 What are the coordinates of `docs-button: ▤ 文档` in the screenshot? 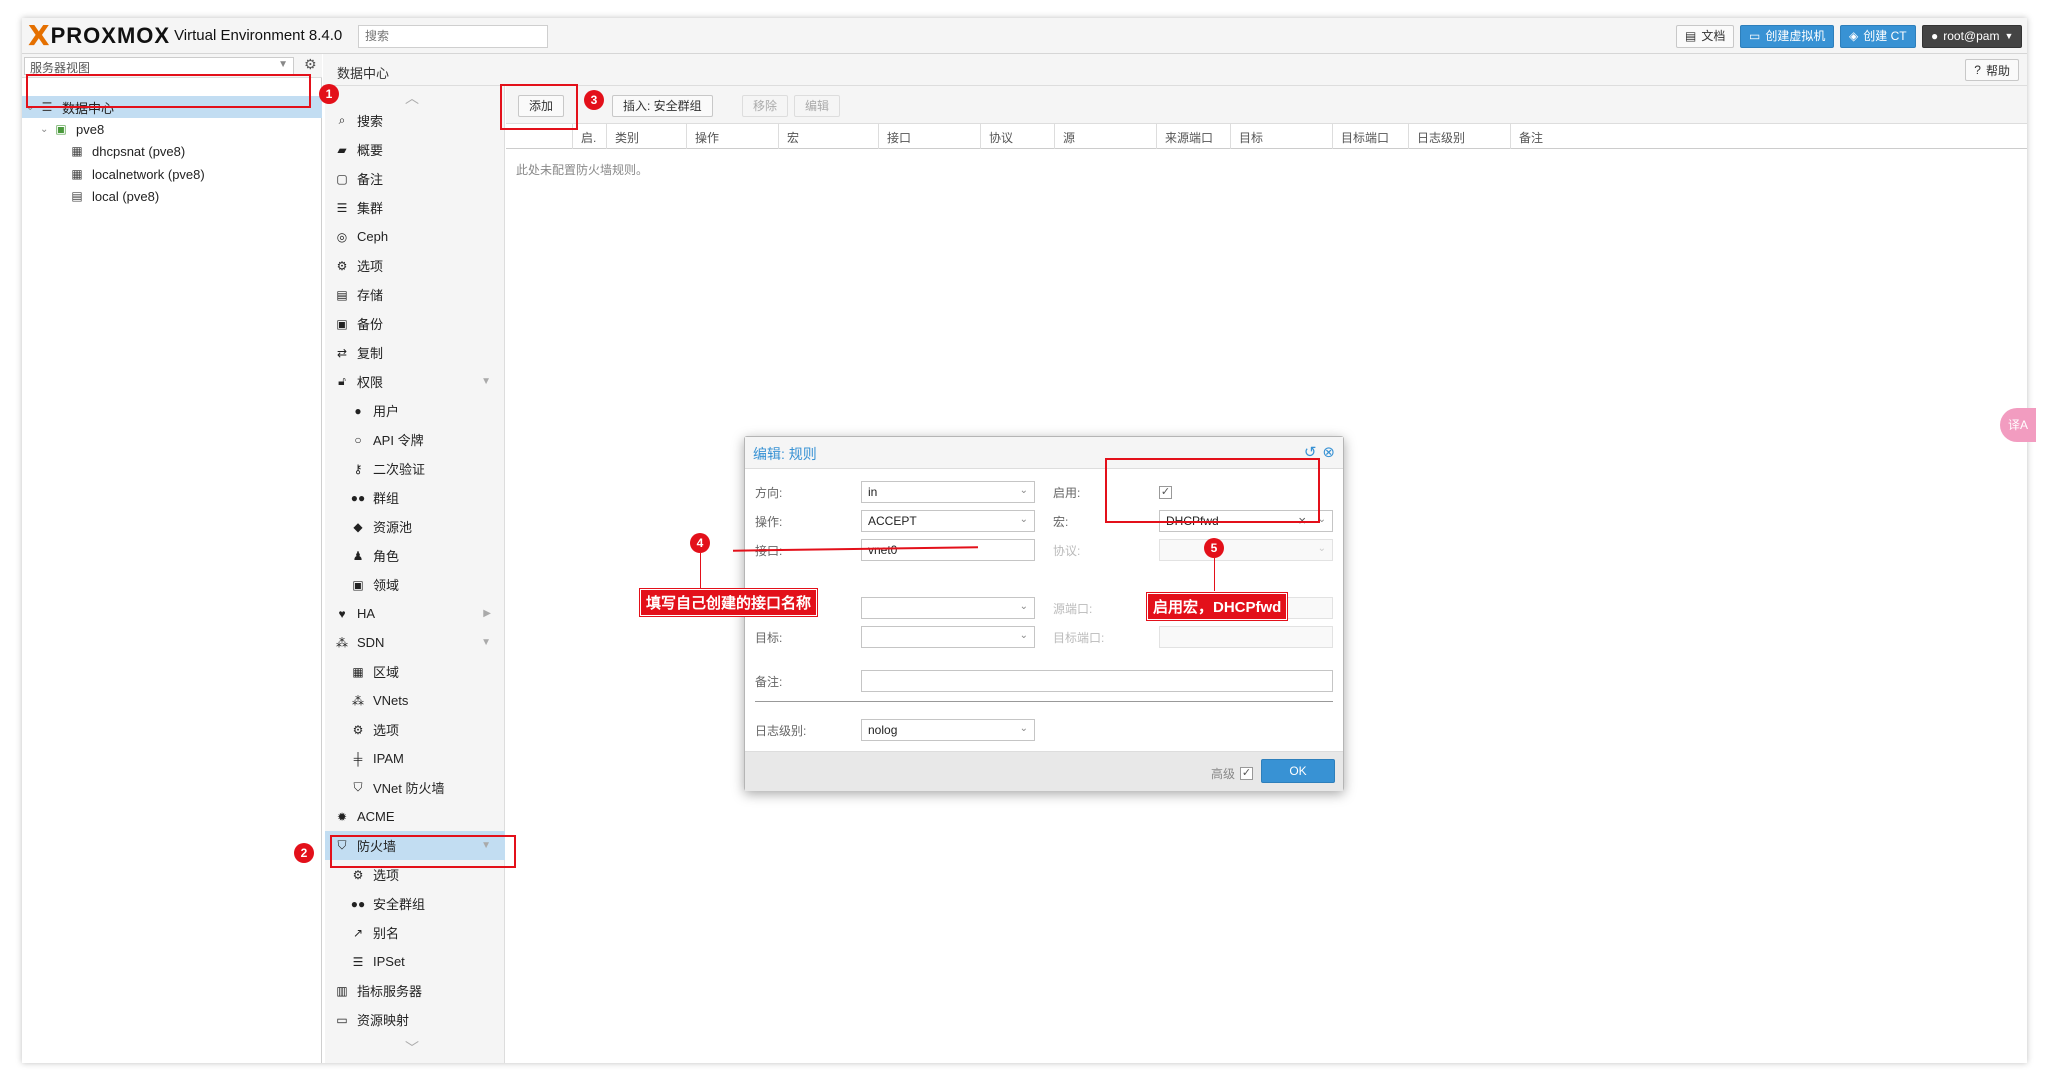 It's located at (1705, 36).